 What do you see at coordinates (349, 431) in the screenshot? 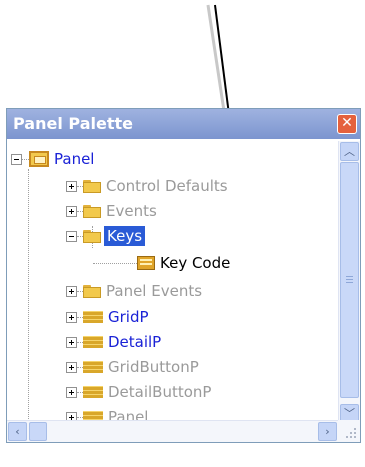
I see `resize-grip-icon` at bounding box center [349, 431].